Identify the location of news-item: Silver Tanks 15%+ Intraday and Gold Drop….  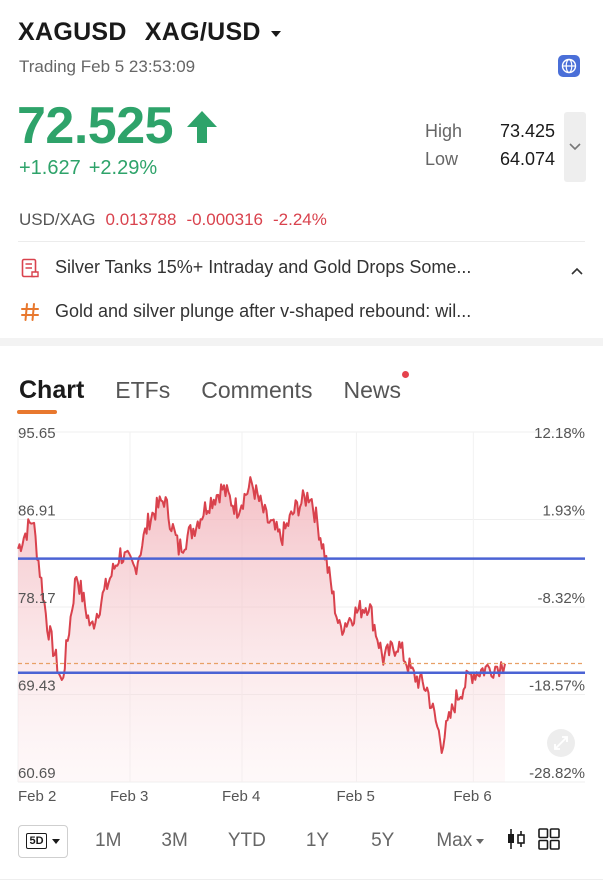
(245, 267).